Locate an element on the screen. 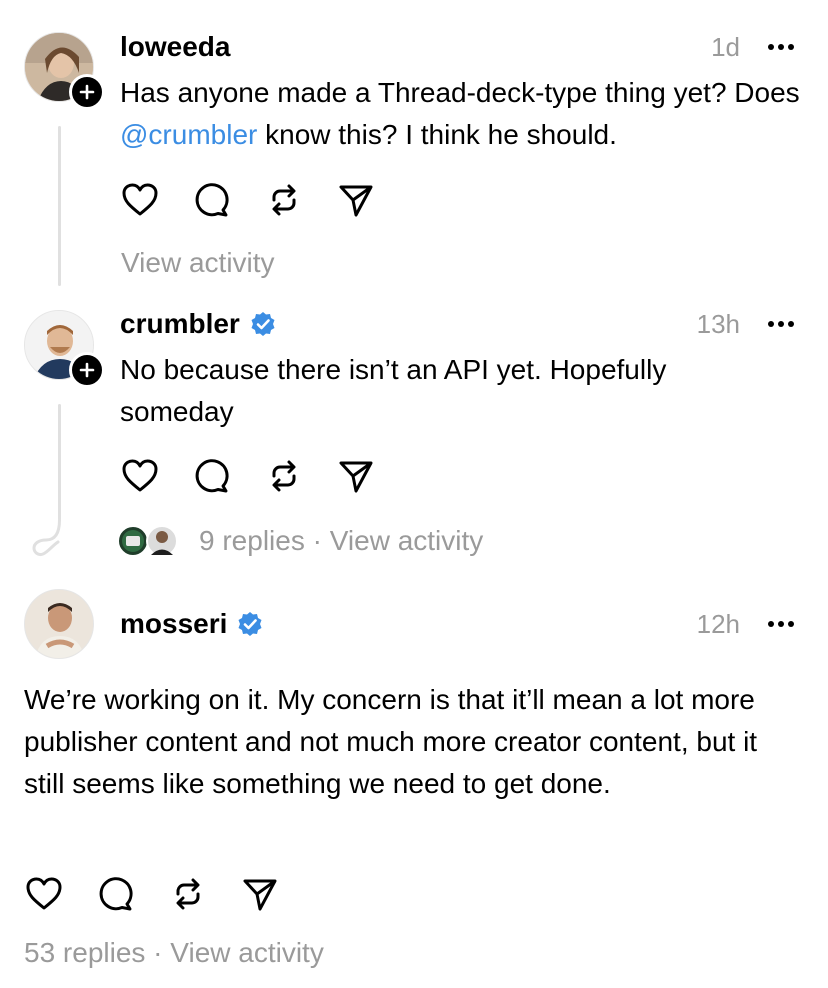 This screenshot has width=828, height=988. username: mosseri is located at coordinates (191, 624).